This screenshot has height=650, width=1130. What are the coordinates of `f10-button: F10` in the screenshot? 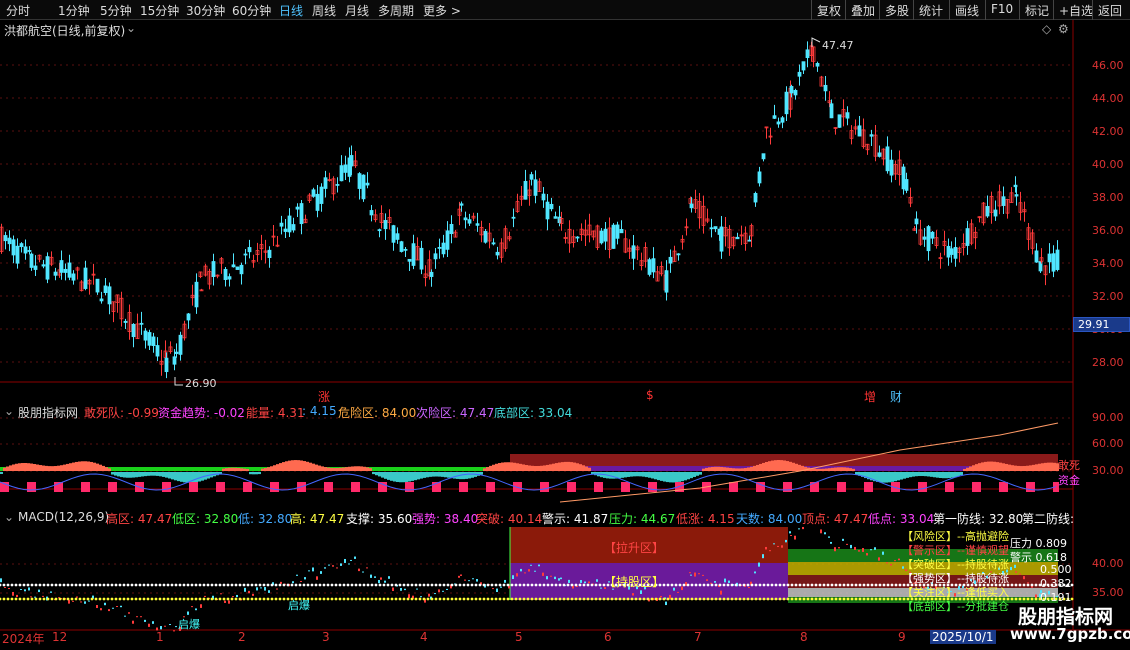 It's located at (1001, 10).